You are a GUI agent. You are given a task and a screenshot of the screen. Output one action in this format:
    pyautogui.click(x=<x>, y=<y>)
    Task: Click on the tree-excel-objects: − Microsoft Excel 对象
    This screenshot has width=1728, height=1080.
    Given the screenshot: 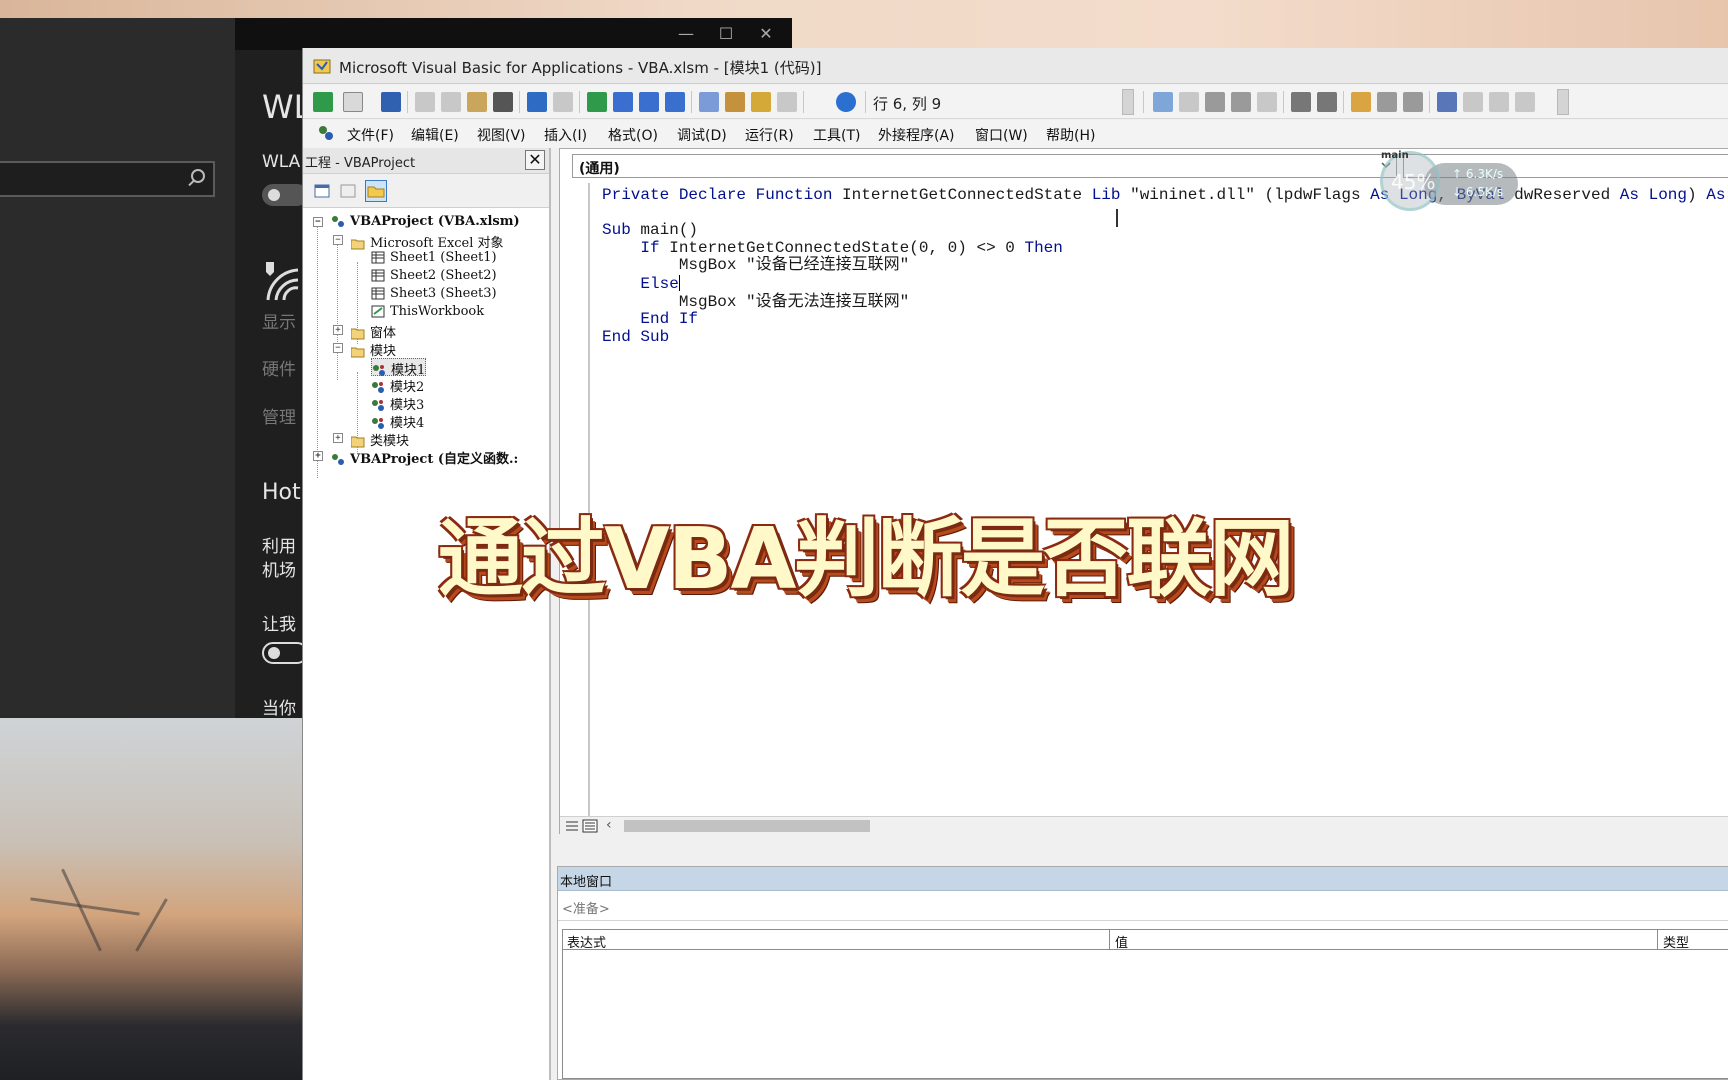 What is the action you would take?
    pyautogui.click(x=418, y=241)
    